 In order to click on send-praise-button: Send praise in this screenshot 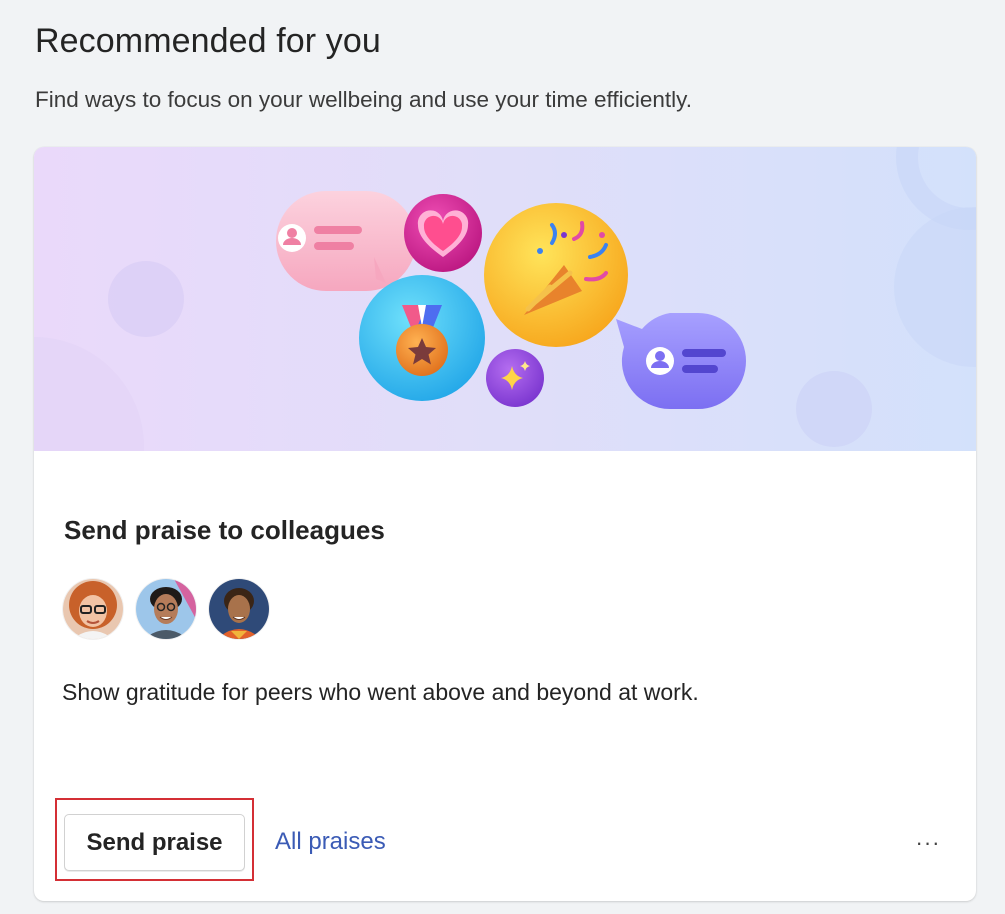, I will do `click(154, 842)`.